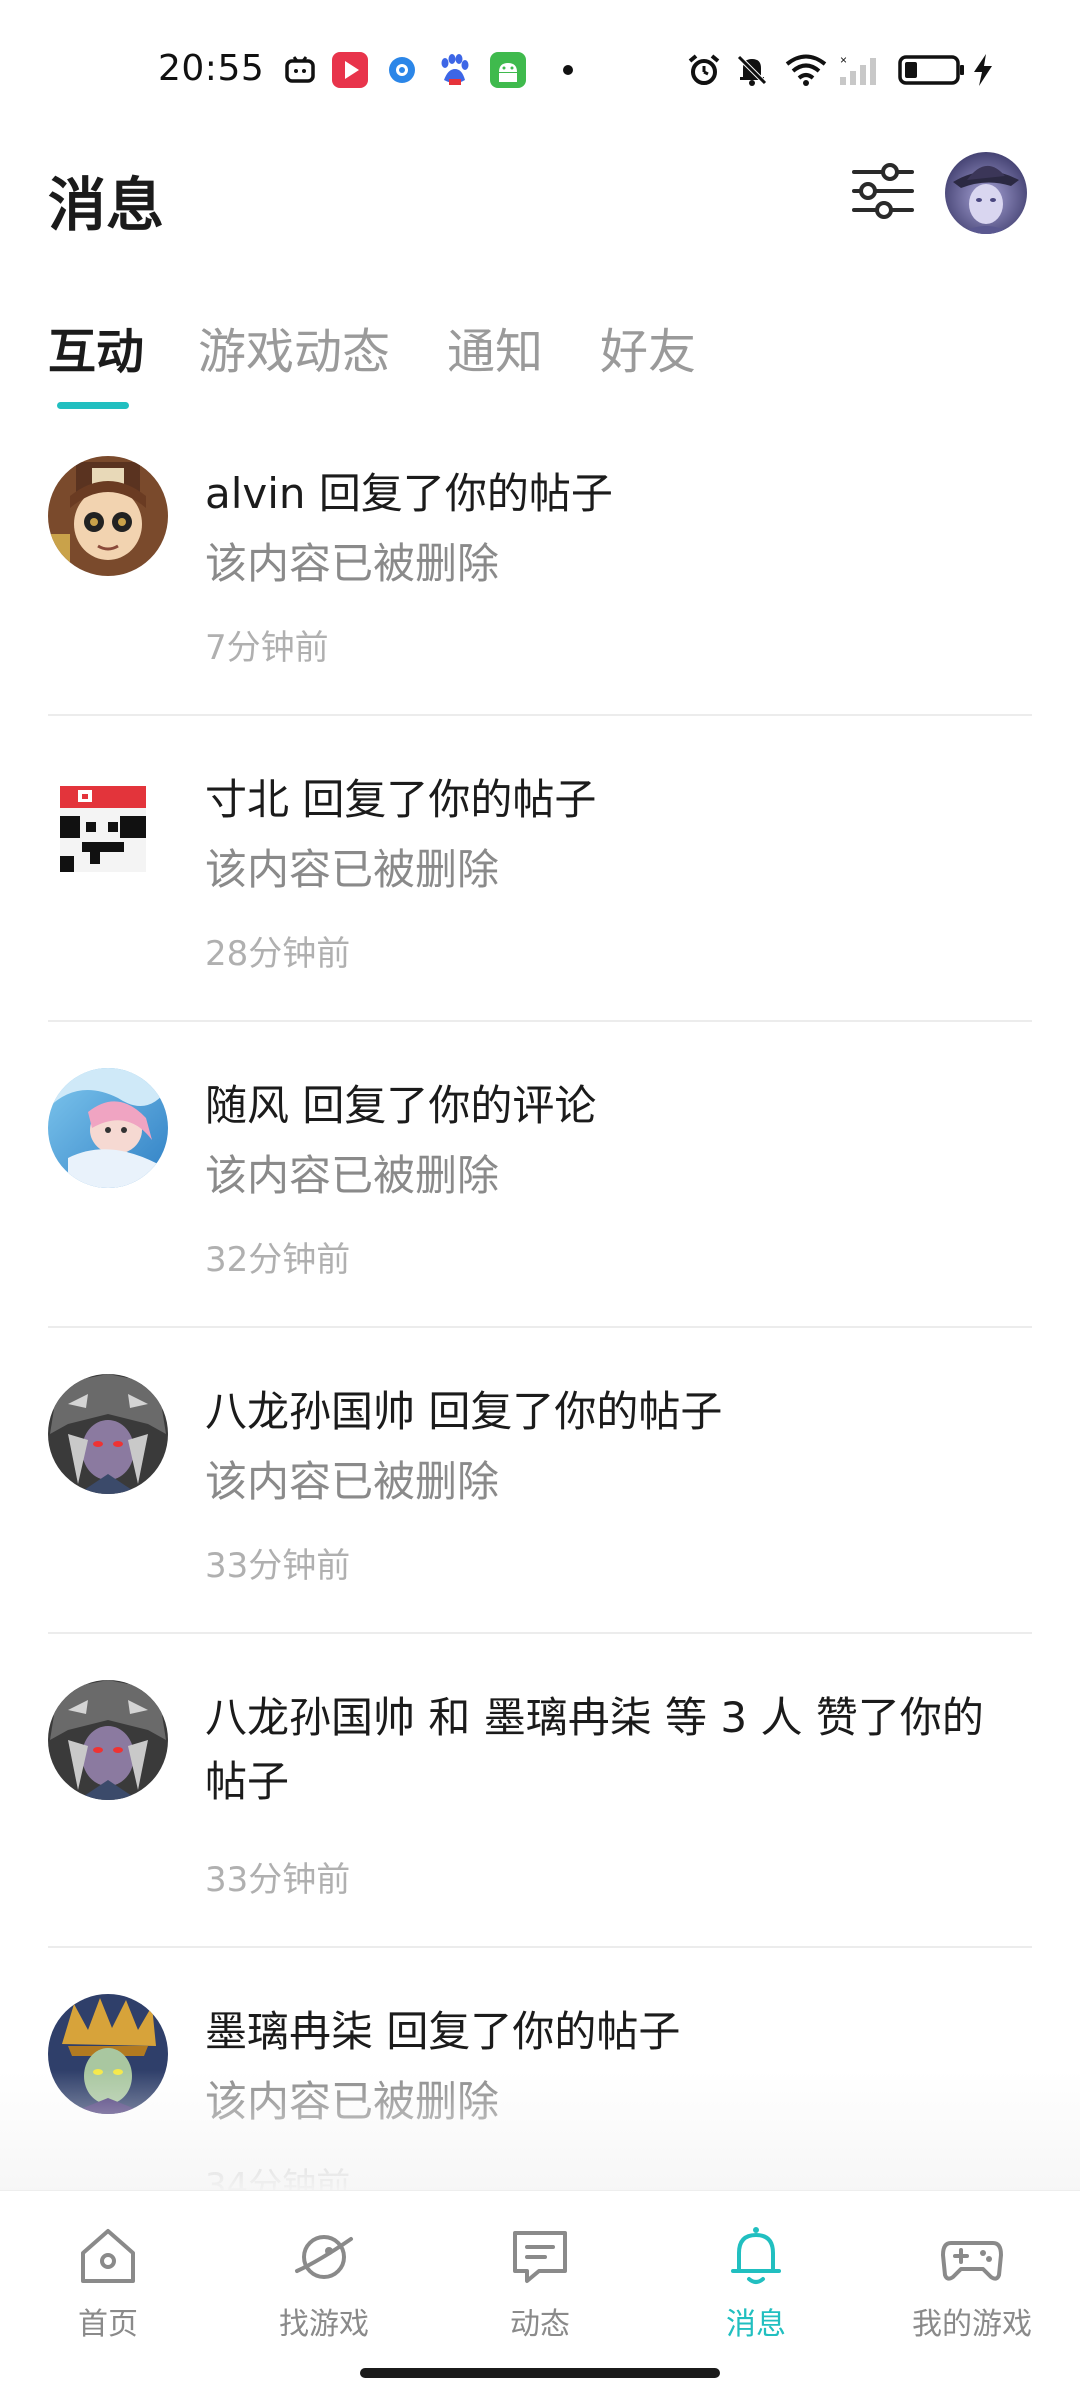 This screenshot has width=1080, height=2401. Describe the element at coordinates (401, 799) in the screenshot. I see `message-title: 寸北 回复了你的帖子` at that location.